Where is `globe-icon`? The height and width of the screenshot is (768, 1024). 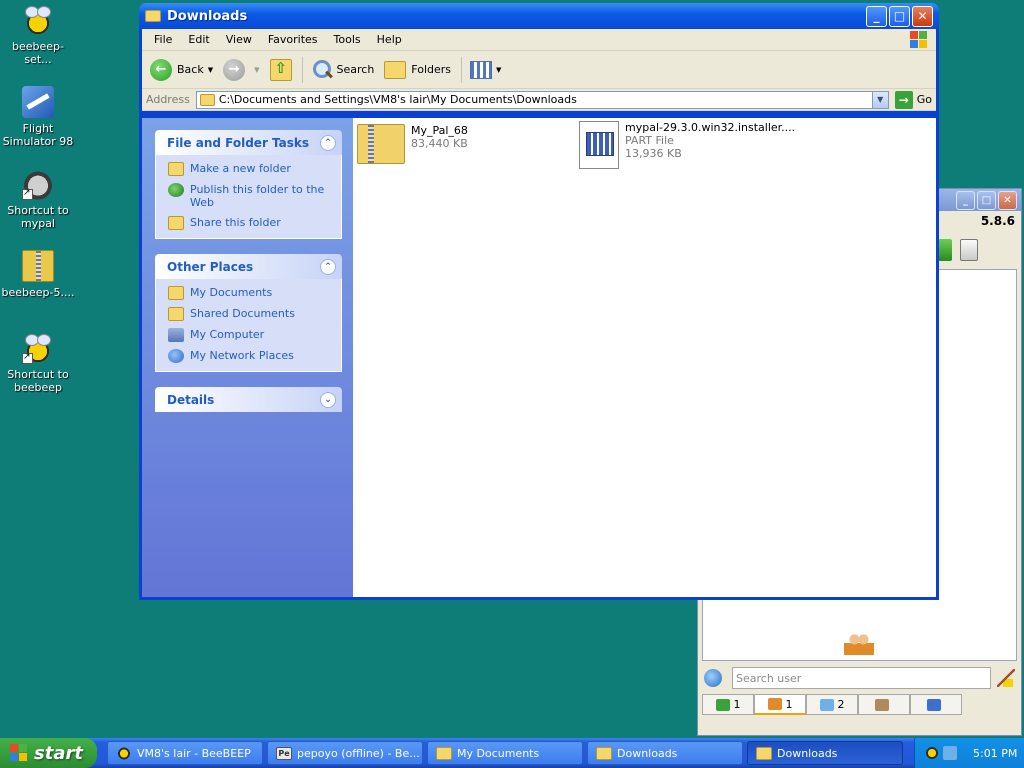
globe-icon is located at coordinates (713, 678).